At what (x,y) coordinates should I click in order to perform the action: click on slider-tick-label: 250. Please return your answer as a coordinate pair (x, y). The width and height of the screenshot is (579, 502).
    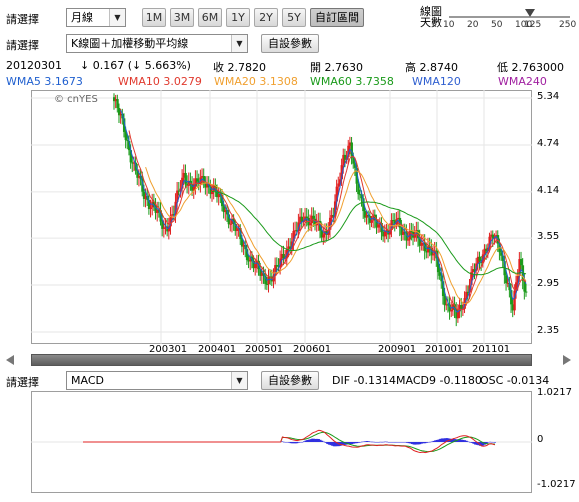
    Looking at the image, I should click on (568, 25).